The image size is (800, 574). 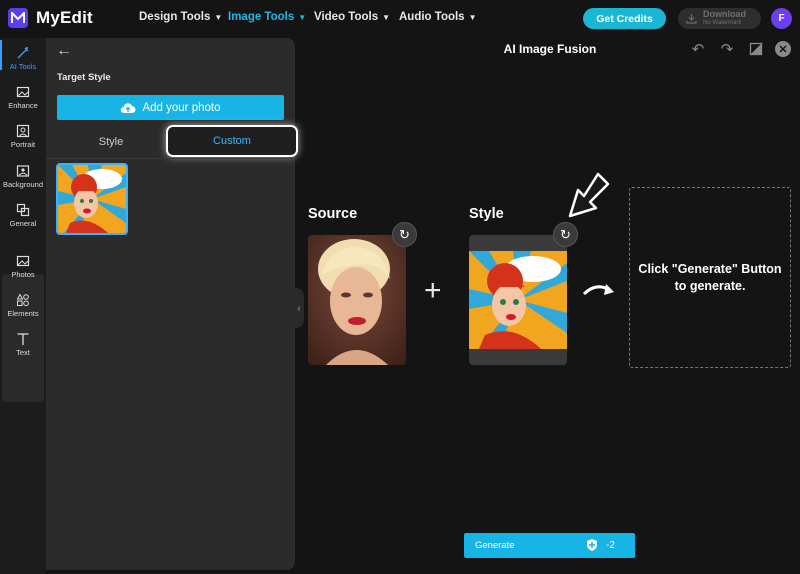 I want to click on nav-design-tools: Design Tools ▼, so click(x=180, y=17).